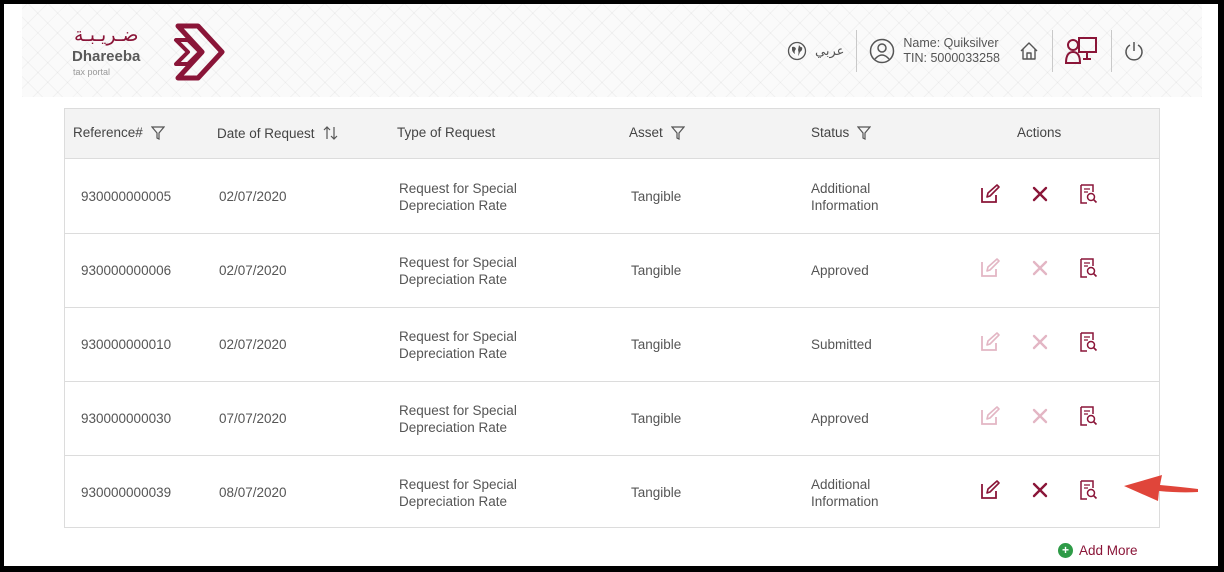 The image size is (1224, 572). What do you see at coordinates (146, 52) in the screenshot?
I see `dhareeba-logo: ضـريـبـة Dhareeba tax portal` at bounding box center [146, 52].